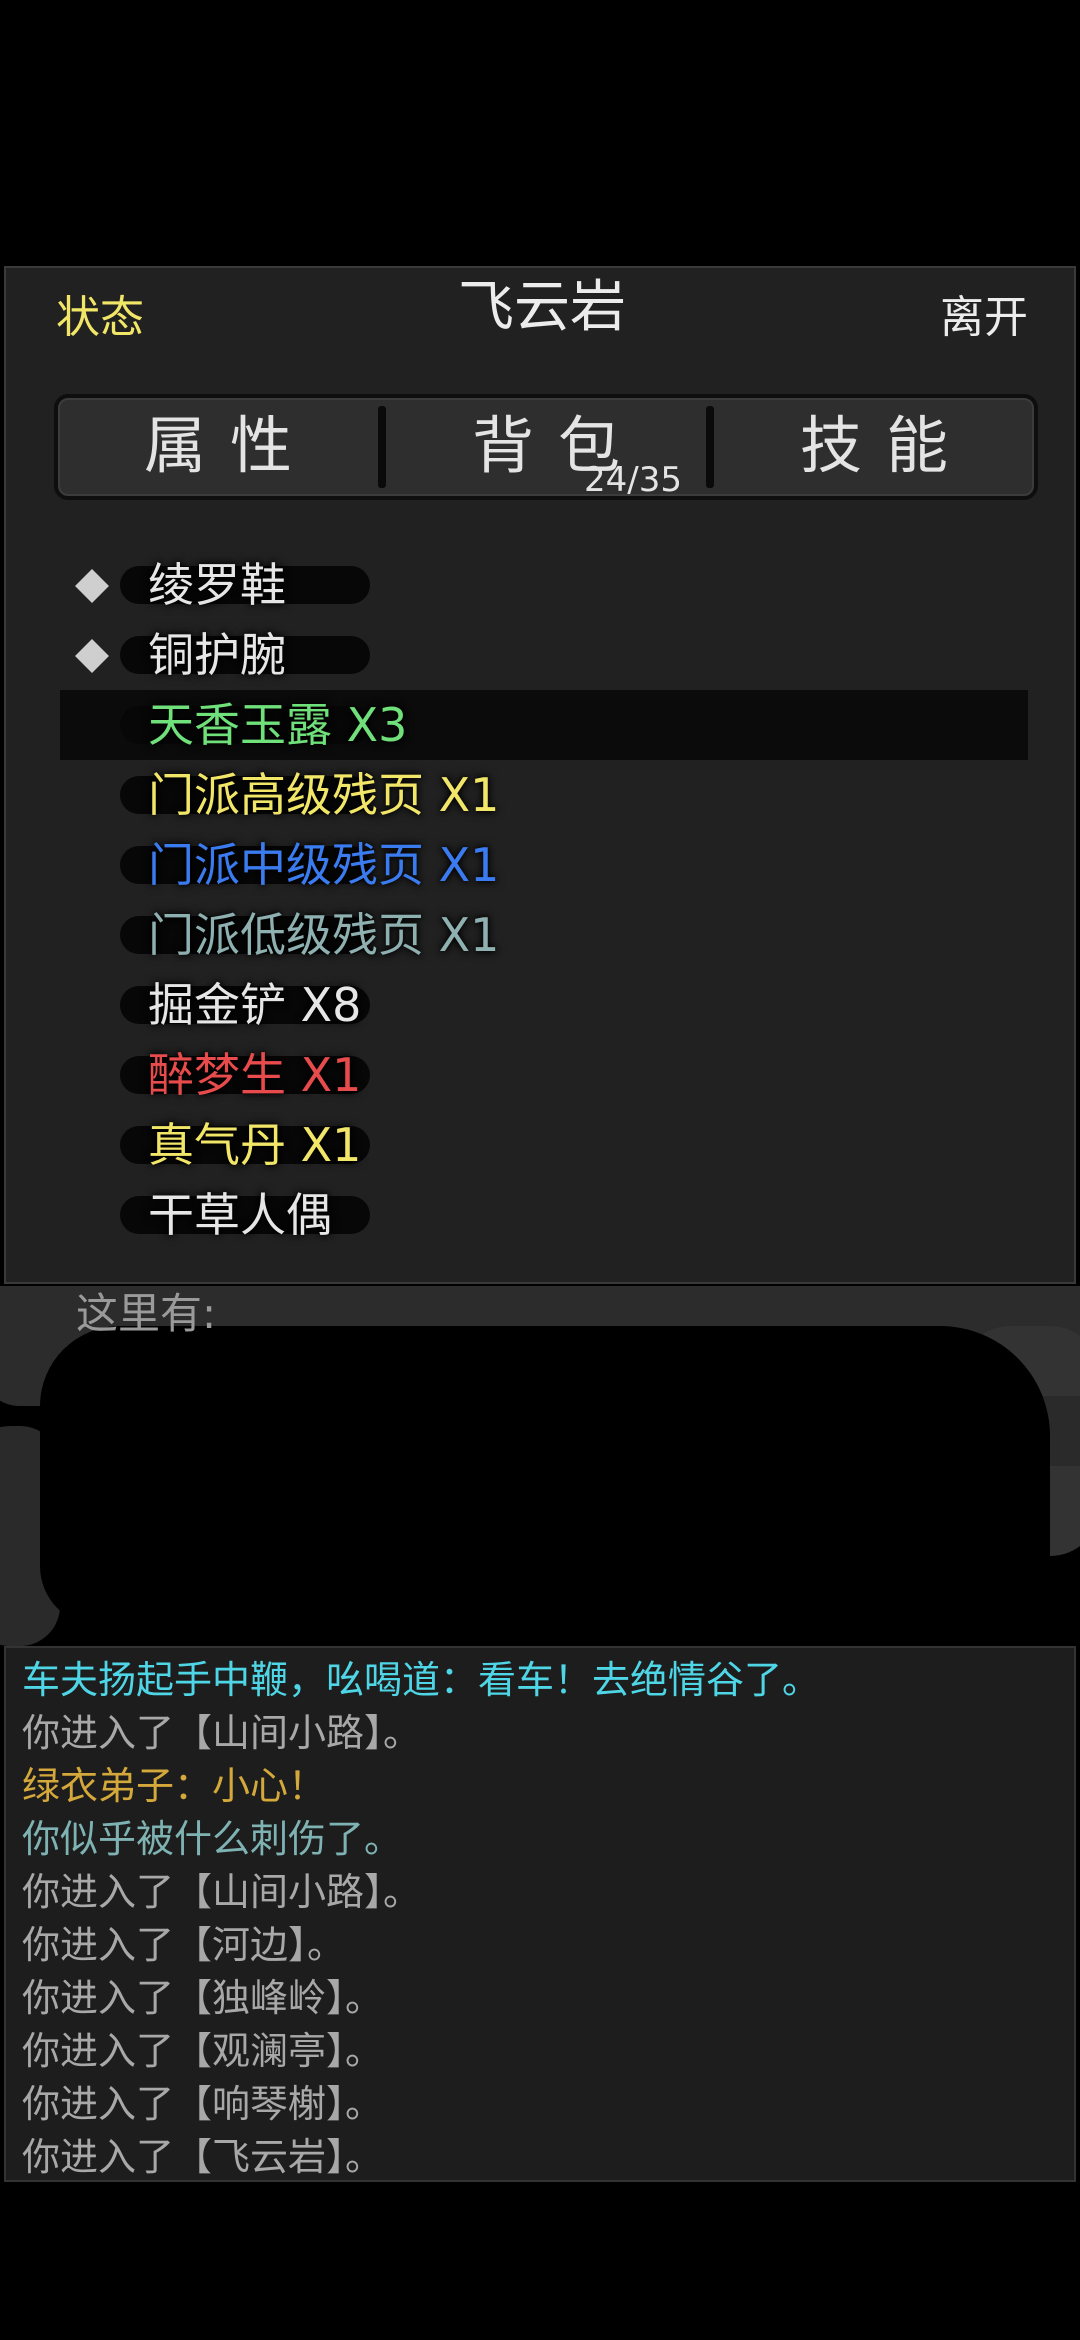  Describe the element at coordinates (542, 307) in the screenshot. I see `location-title: 飞云岩` at that location.